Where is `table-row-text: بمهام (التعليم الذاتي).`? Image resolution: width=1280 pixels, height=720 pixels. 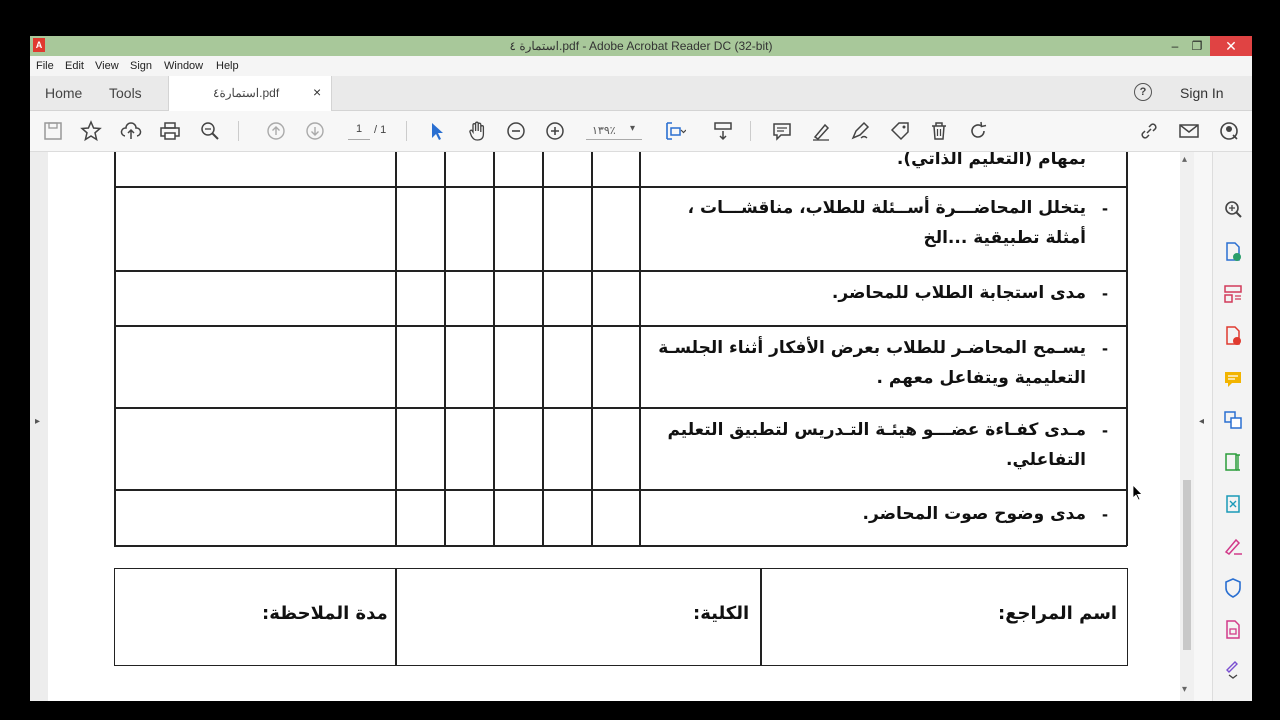 table-row-text: بمهام (التعليم الذاتي). is located at coordinates (991, 160).